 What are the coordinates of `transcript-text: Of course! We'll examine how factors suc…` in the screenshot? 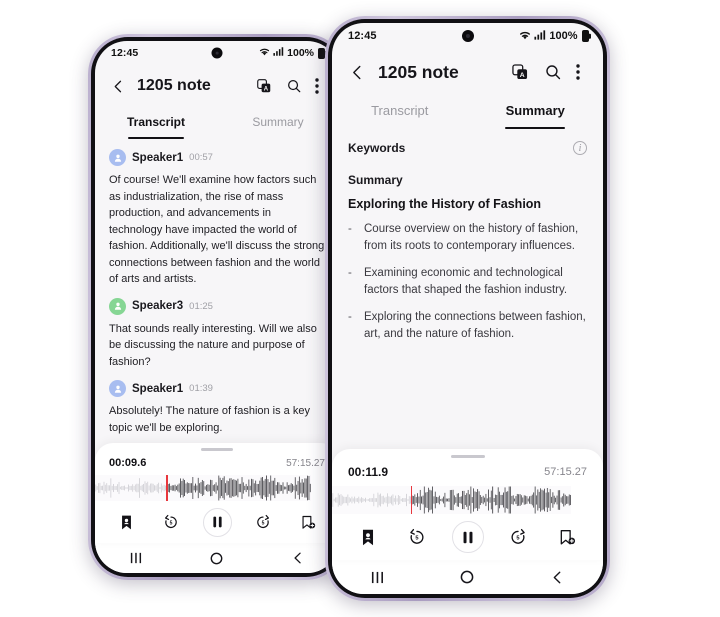 It's located at (217, 229).